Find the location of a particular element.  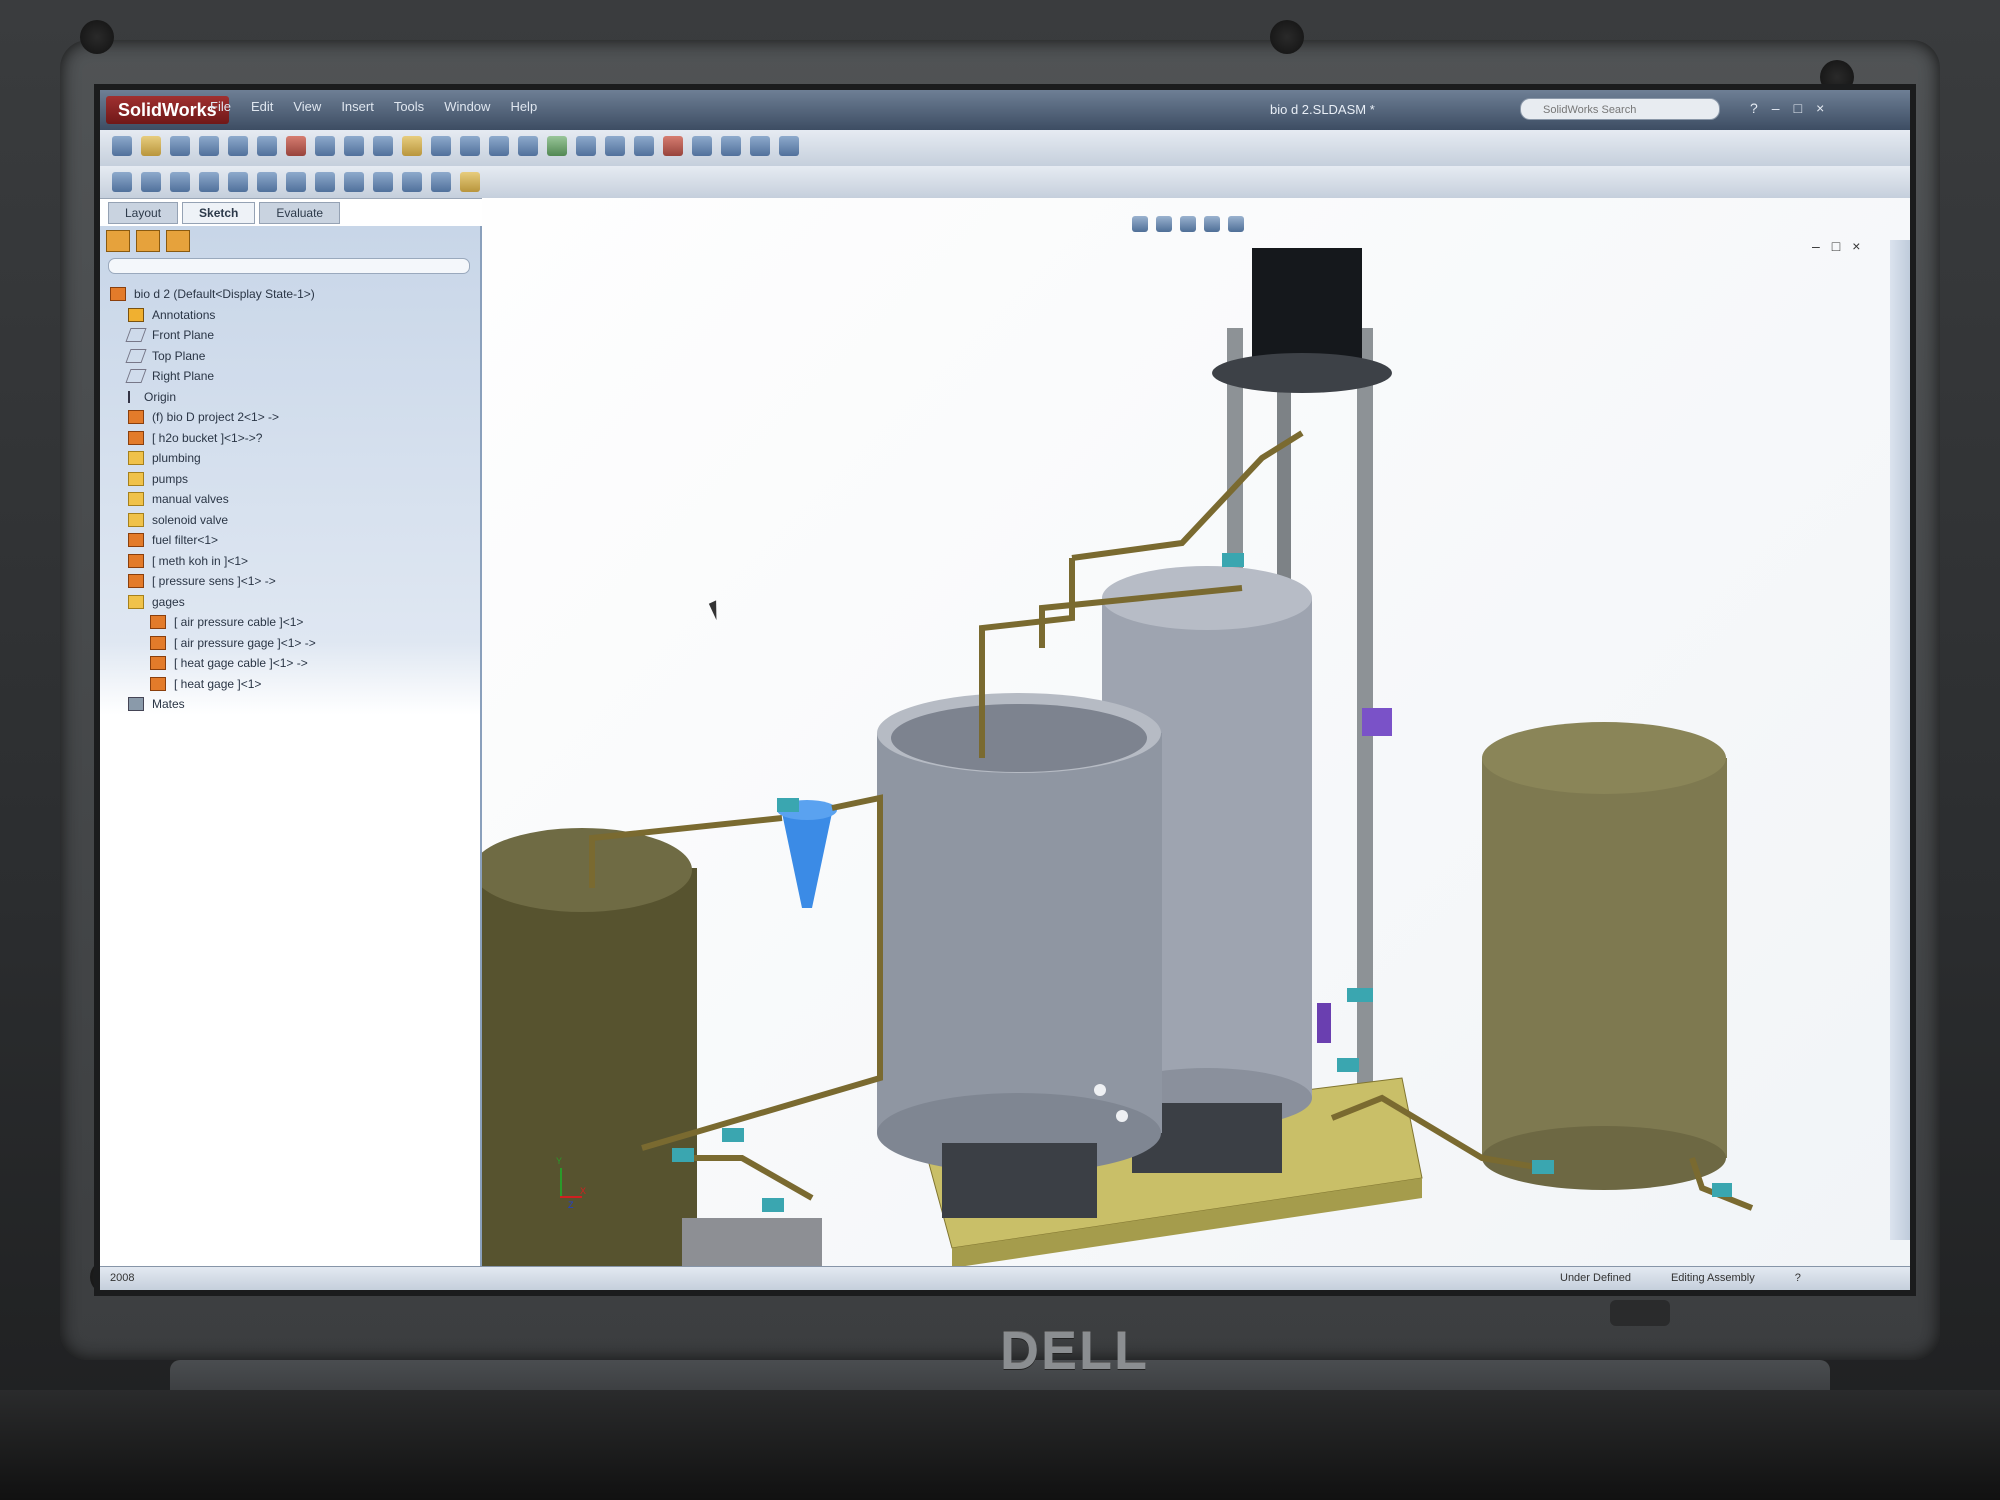

dell-logo: DELL is located at coordinates (1074, 1351).